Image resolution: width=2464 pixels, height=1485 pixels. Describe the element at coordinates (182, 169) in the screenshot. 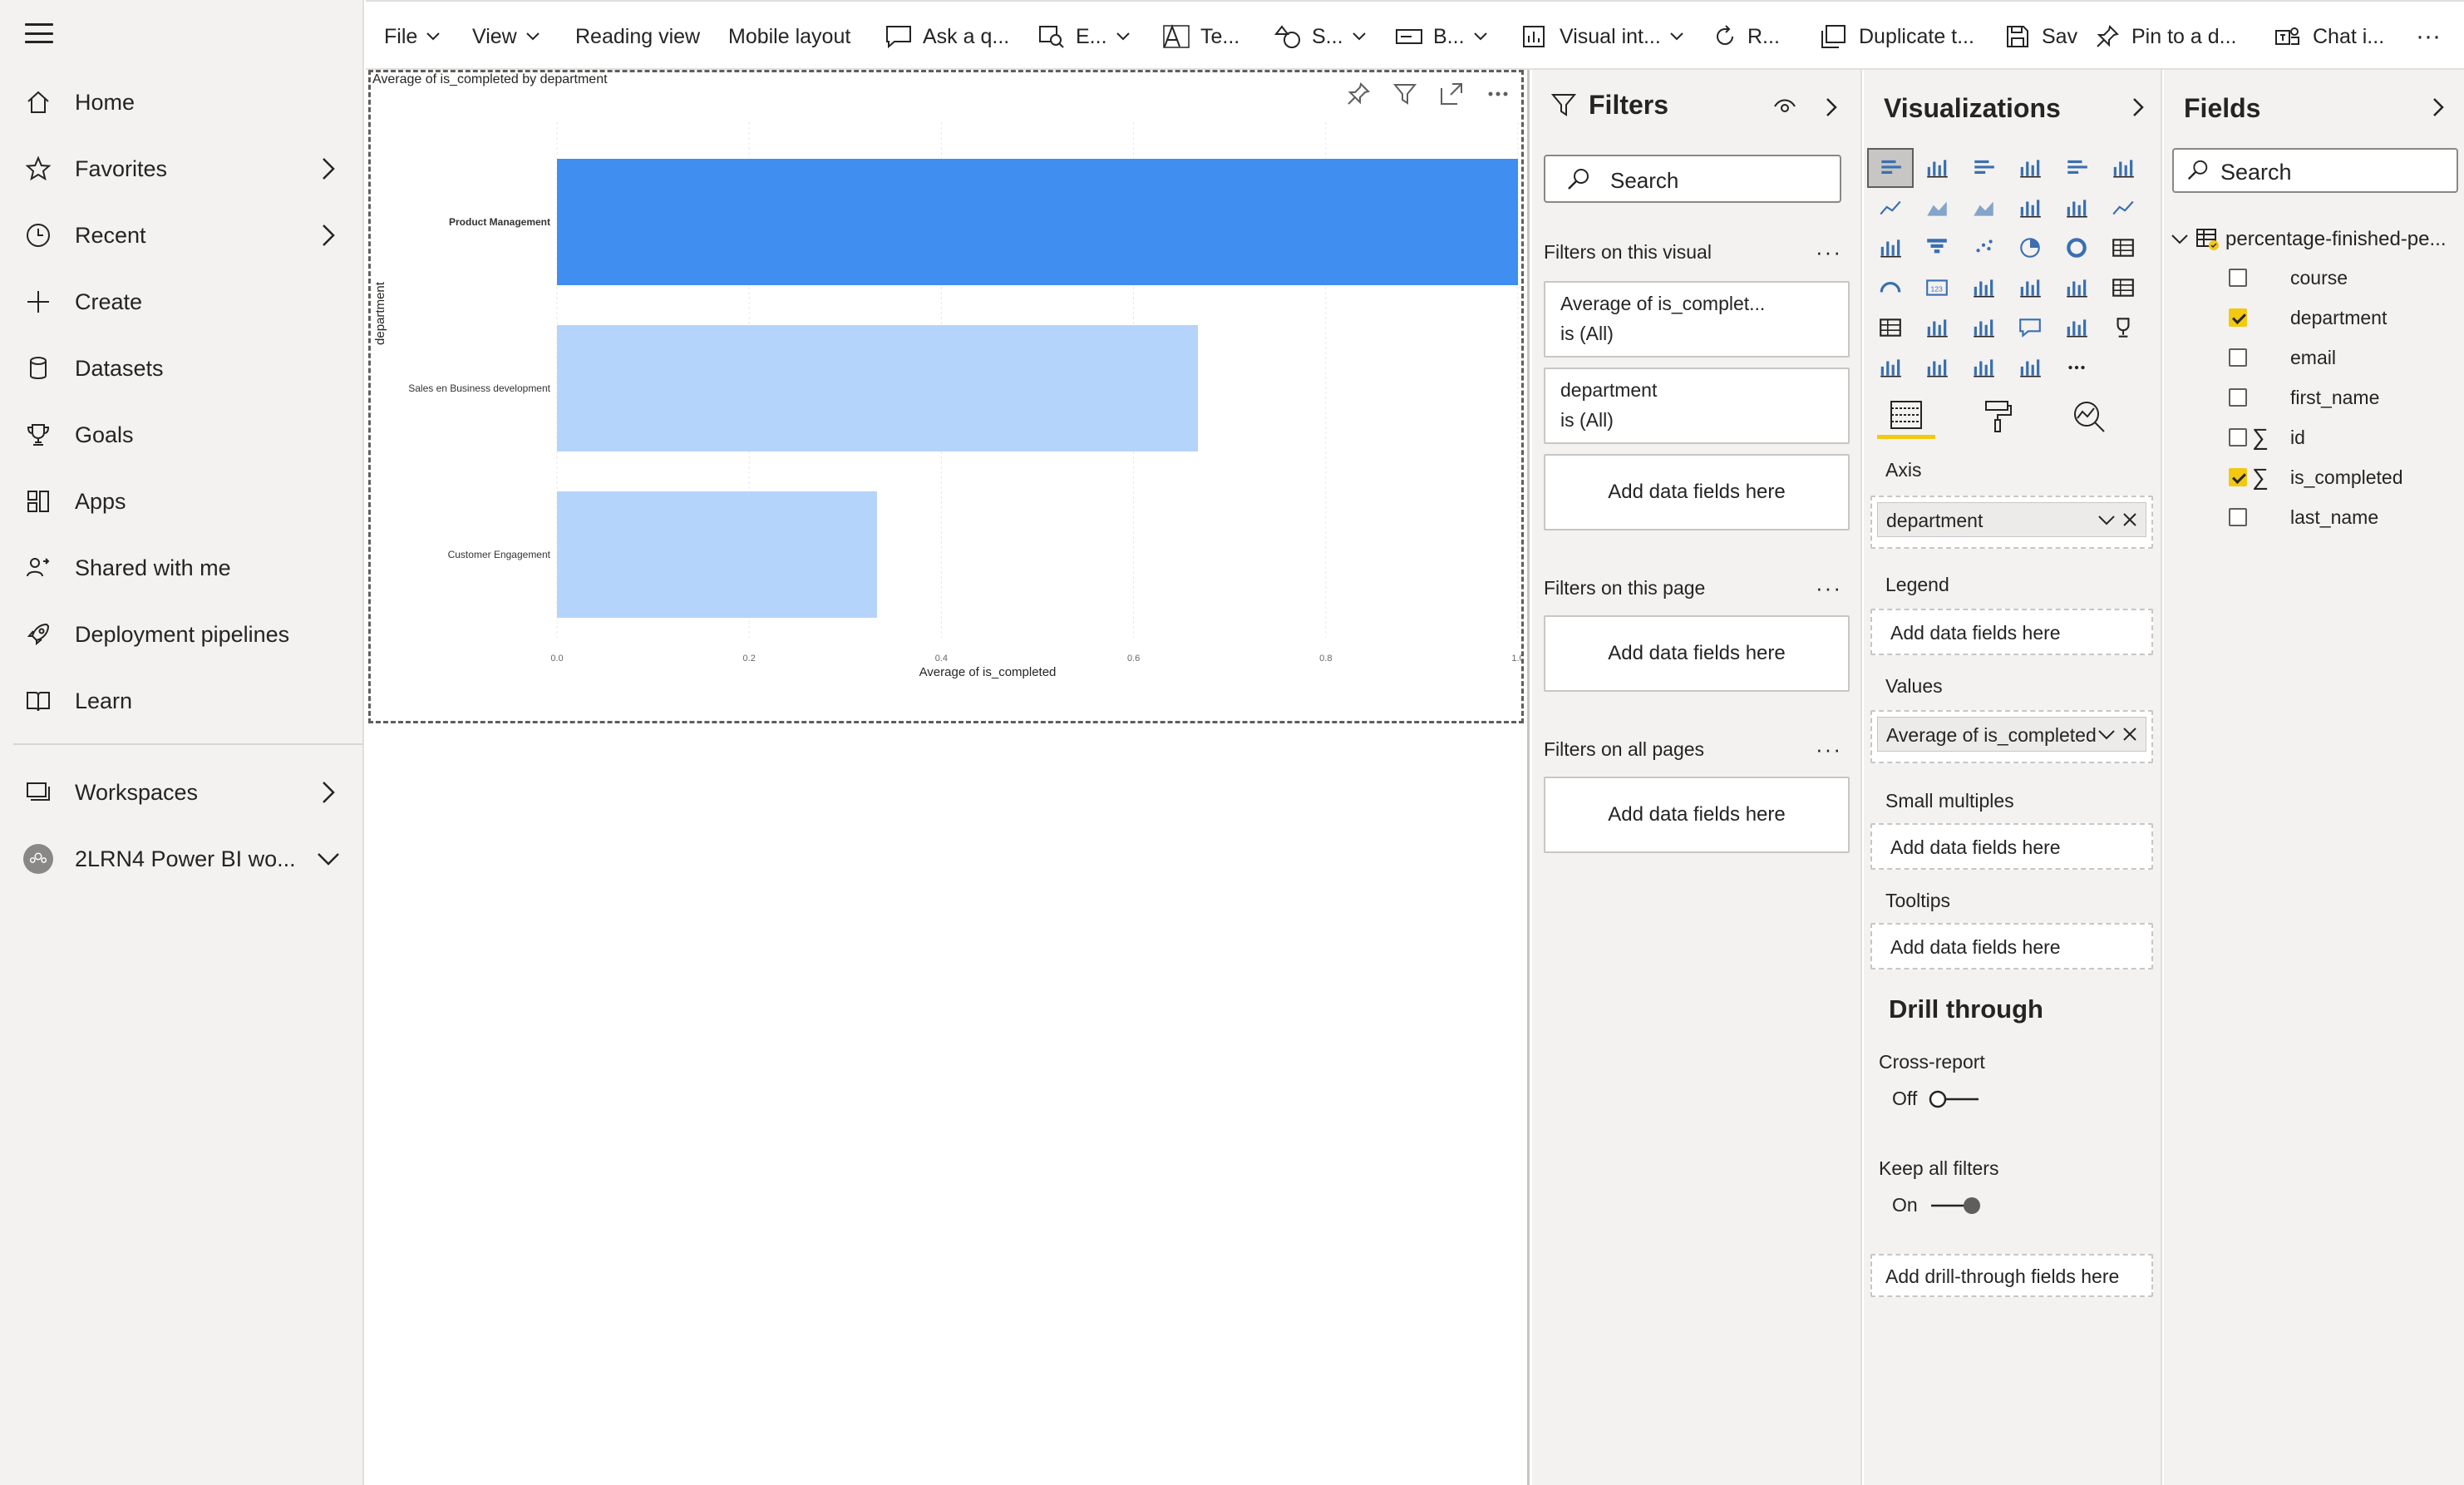

I see `nav-item-favorites: Favorites` at that location.